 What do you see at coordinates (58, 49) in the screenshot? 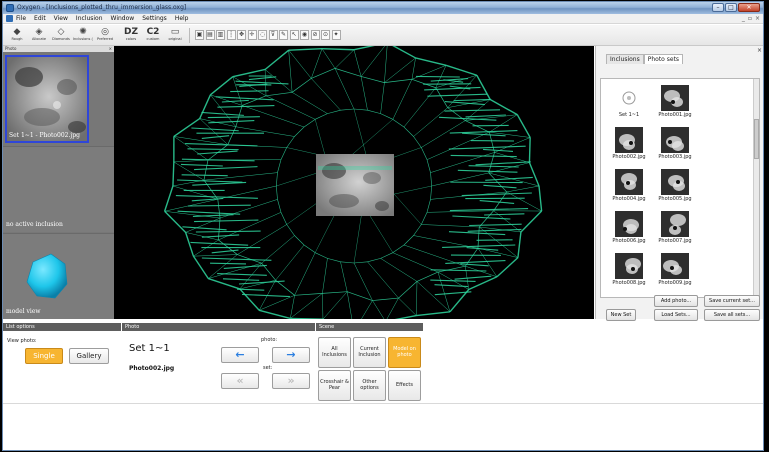
I see `left-panel-header: Photo ×` at bounding box center [58, 49].